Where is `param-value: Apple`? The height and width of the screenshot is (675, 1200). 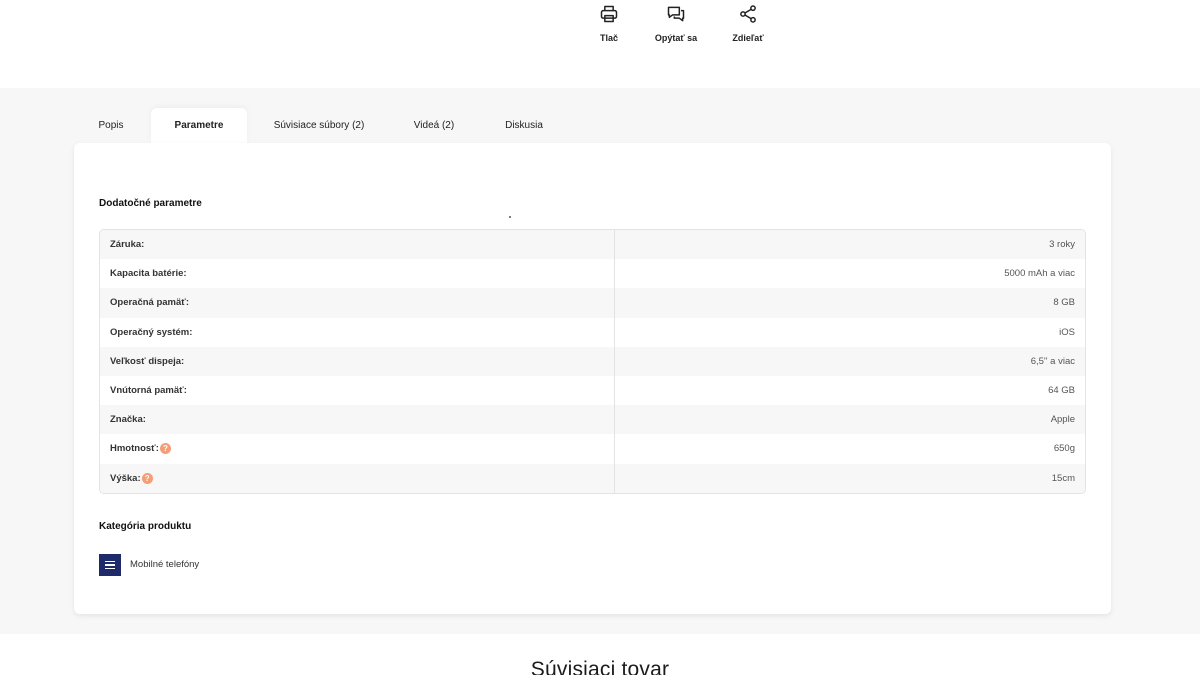 param-value: Apple is located at coordinates (1062, 420).